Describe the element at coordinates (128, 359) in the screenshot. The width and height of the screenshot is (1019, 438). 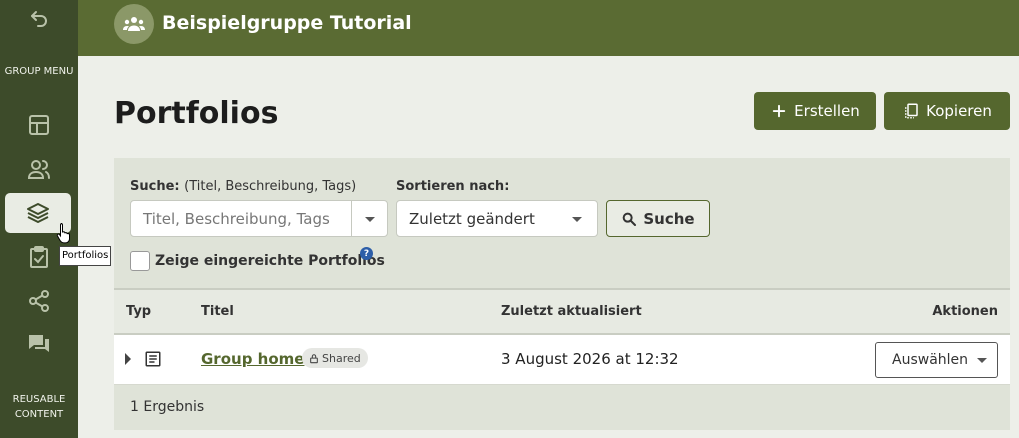
I see `expand-caret-icon` at that location.